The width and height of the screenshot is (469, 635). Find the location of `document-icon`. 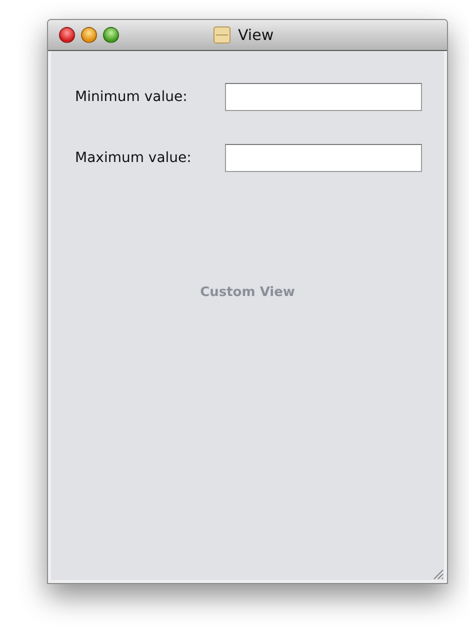

document-icon is located at coordinates (222, 35).